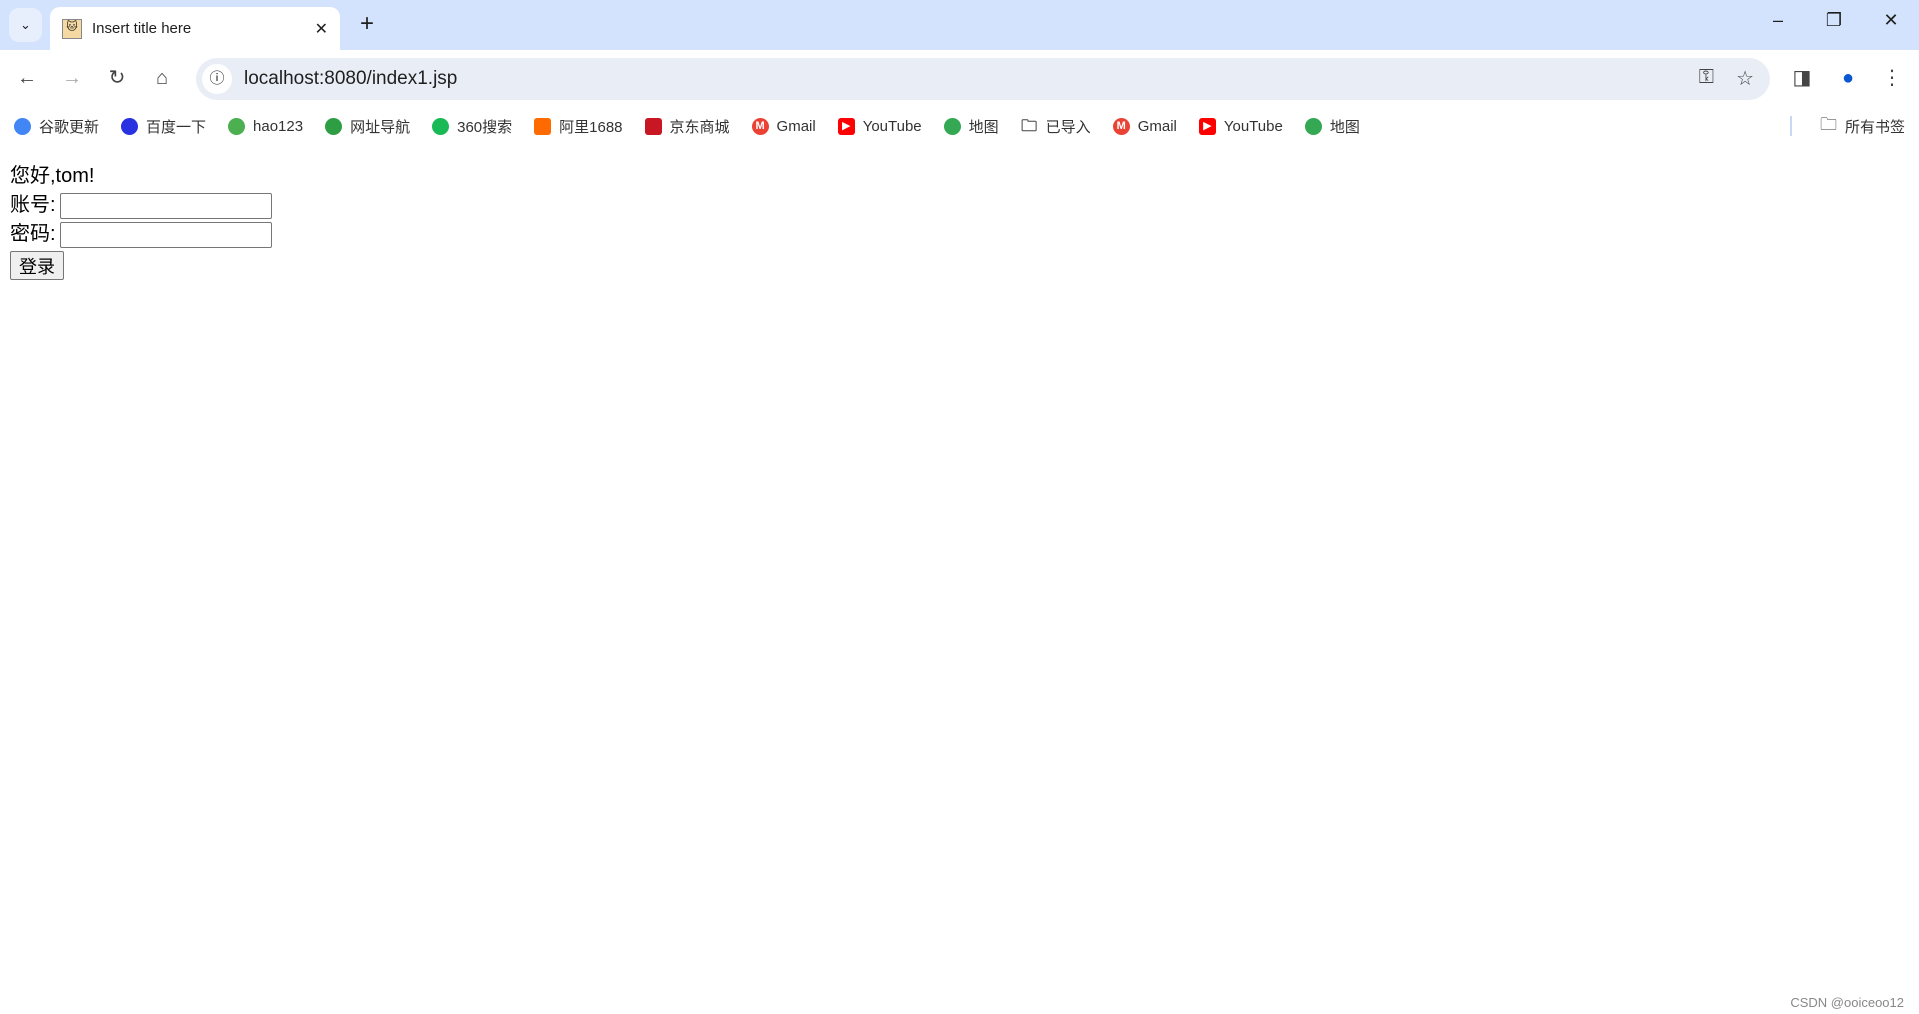 This screenshot has width=1919, height=1014. What do you see at coordinates (1745, 78) in the screenshot?
I see `bookmark-star-icon: ☆` at bounding box center [1745, 78].